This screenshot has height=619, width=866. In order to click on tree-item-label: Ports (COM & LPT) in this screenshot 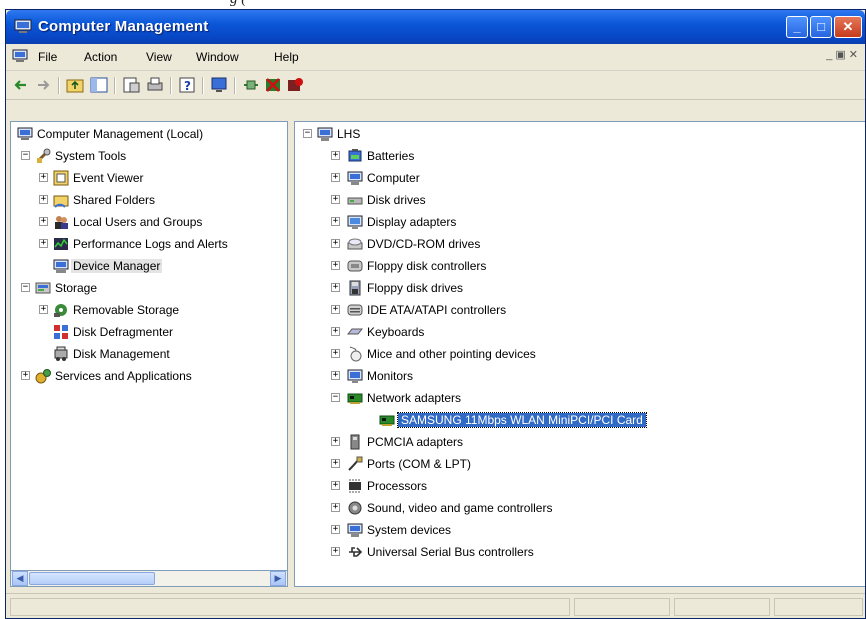, I will do `click(419, 464)`.